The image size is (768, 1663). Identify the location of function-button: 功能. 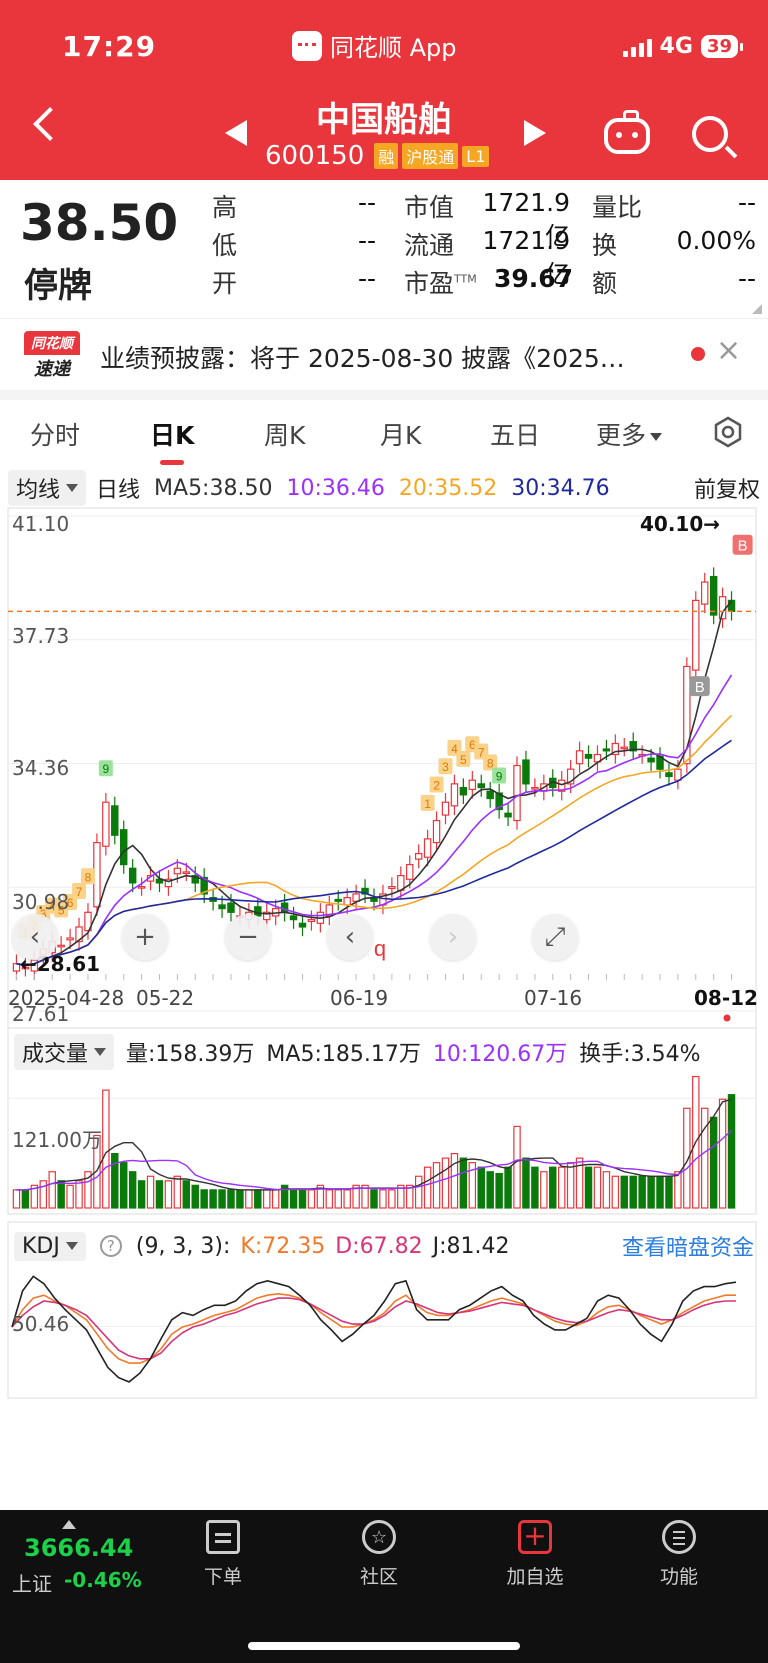
(679, 1554).